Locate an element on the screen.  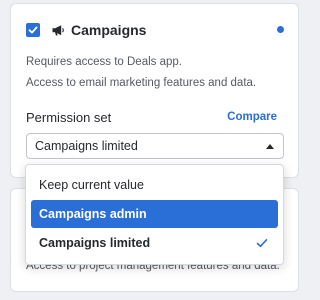
compare-link: Compare is located at coordinates (252, 117).